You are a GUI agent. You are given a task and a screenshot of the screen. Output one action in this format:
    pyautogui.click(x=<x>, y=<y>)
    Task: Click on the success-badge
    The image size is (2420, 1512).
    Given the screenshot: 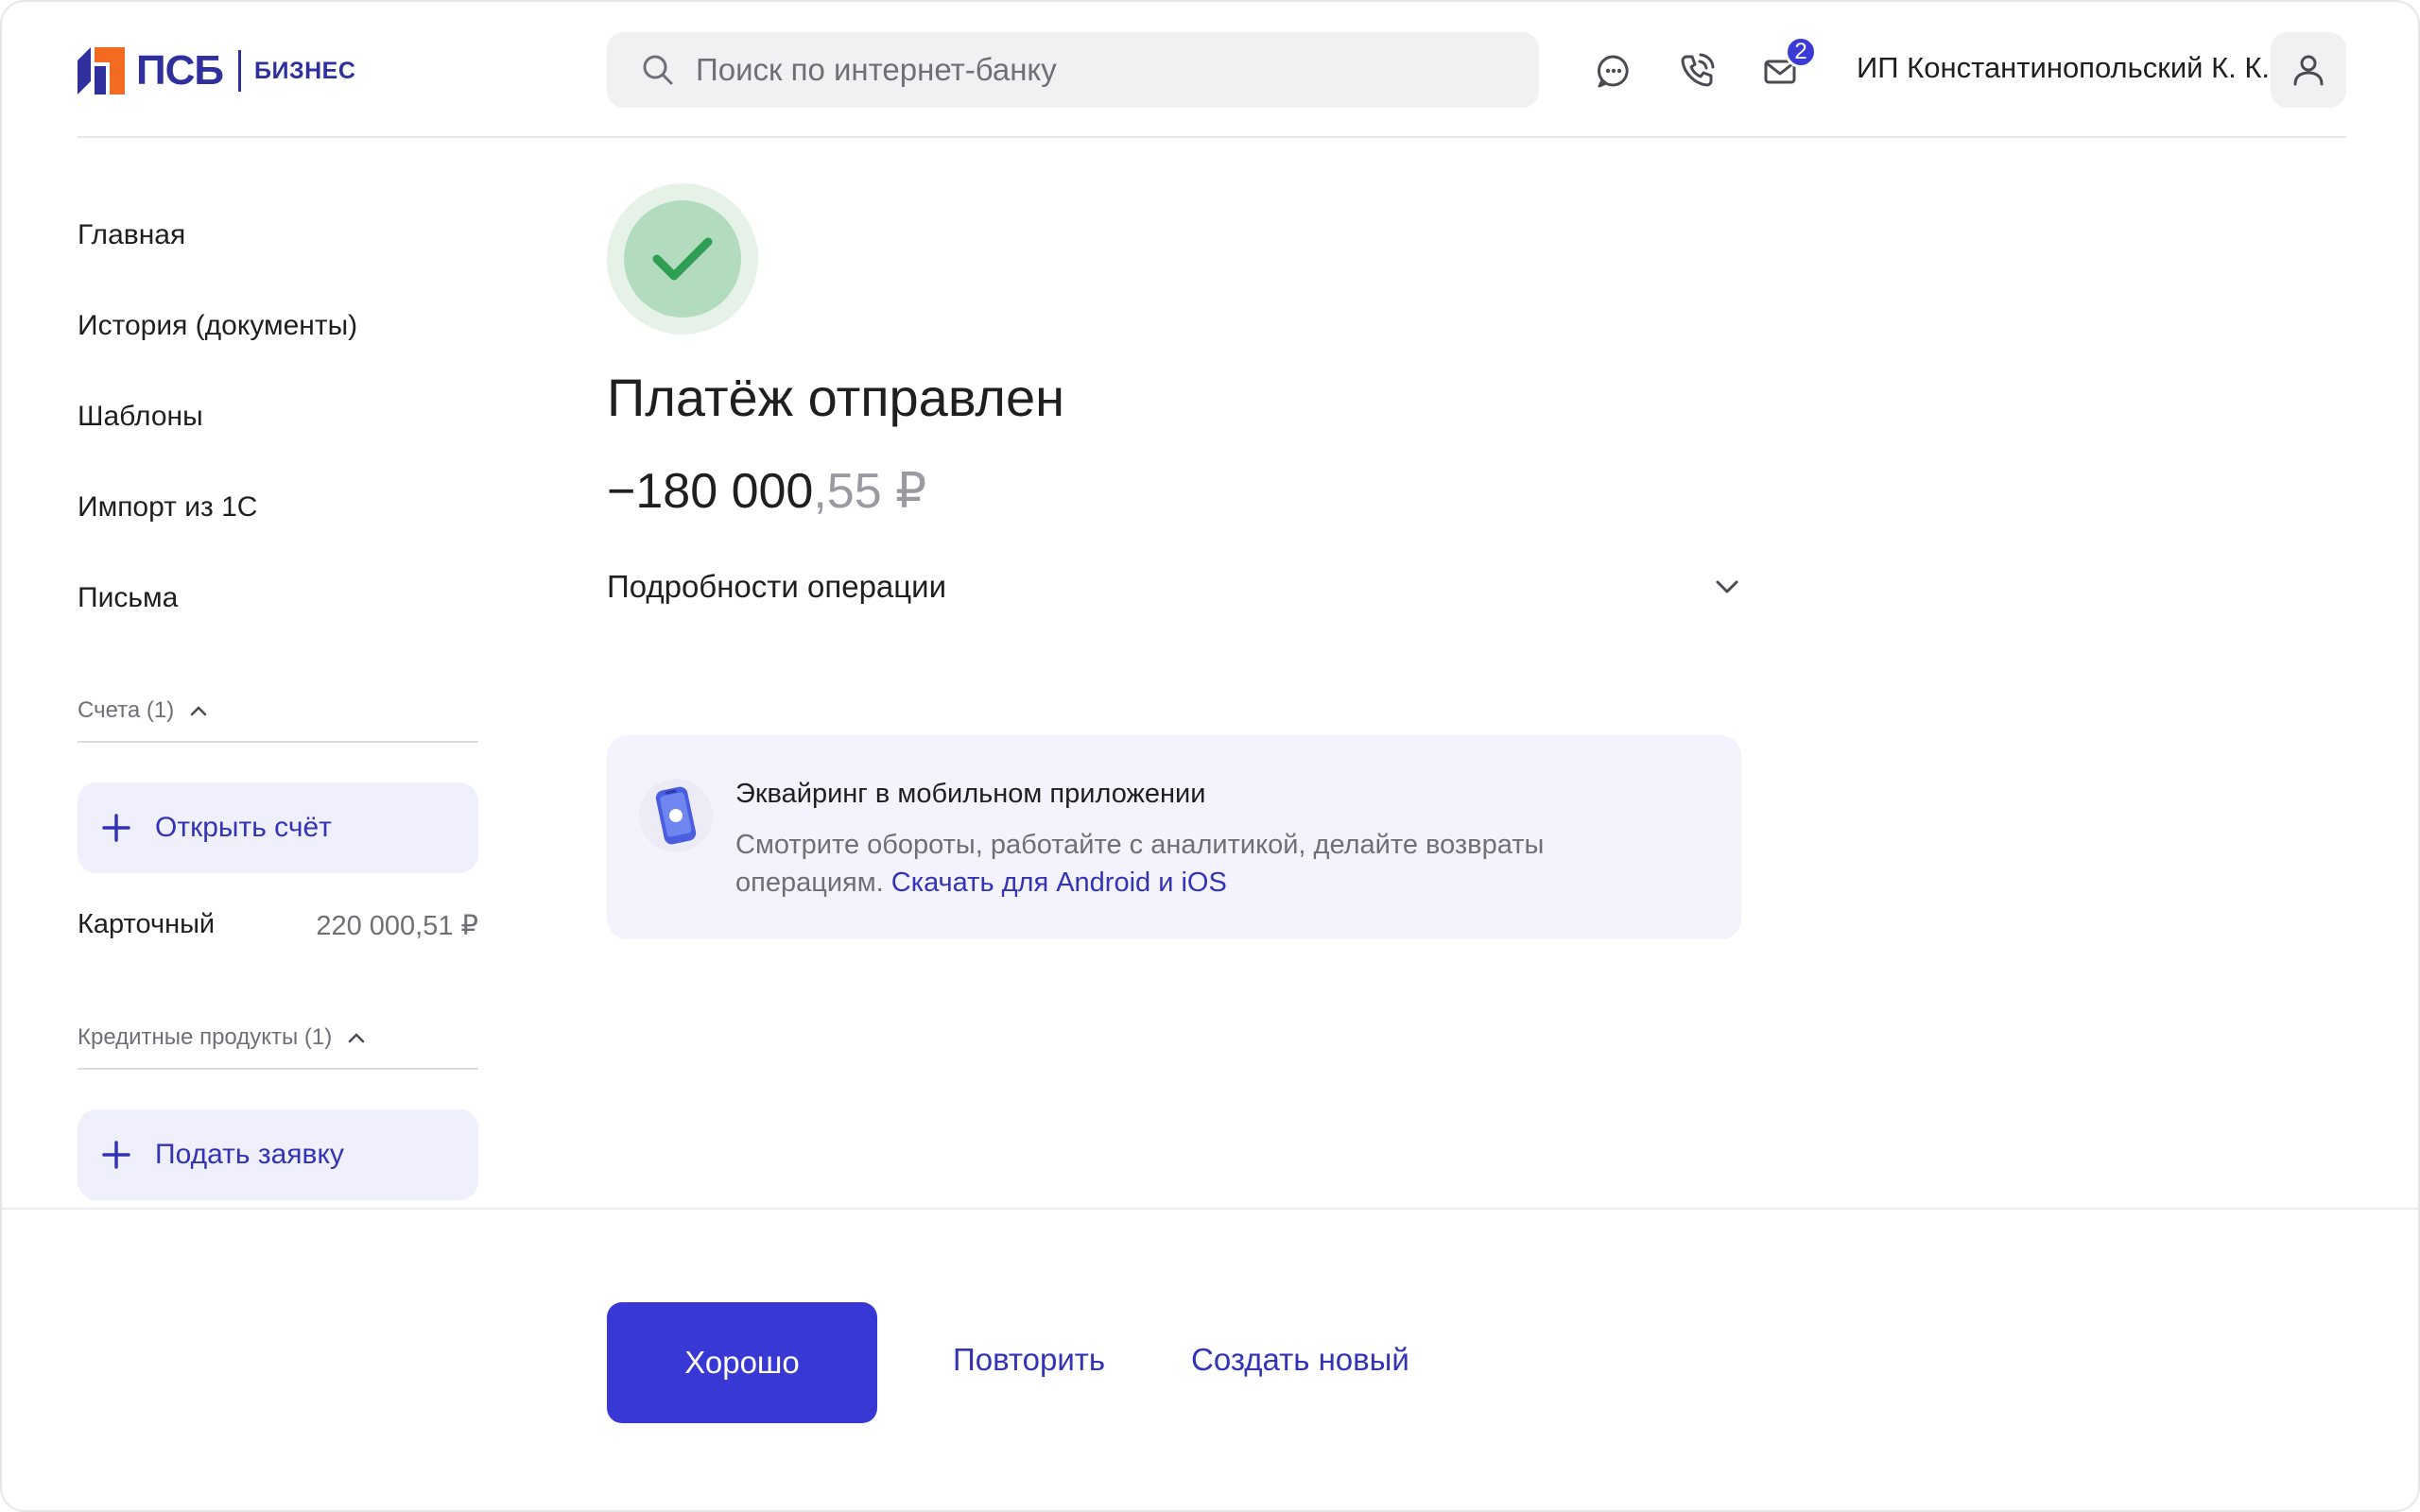 What is the action you would take?
    pyautogui.click(x=682, y=259)
    